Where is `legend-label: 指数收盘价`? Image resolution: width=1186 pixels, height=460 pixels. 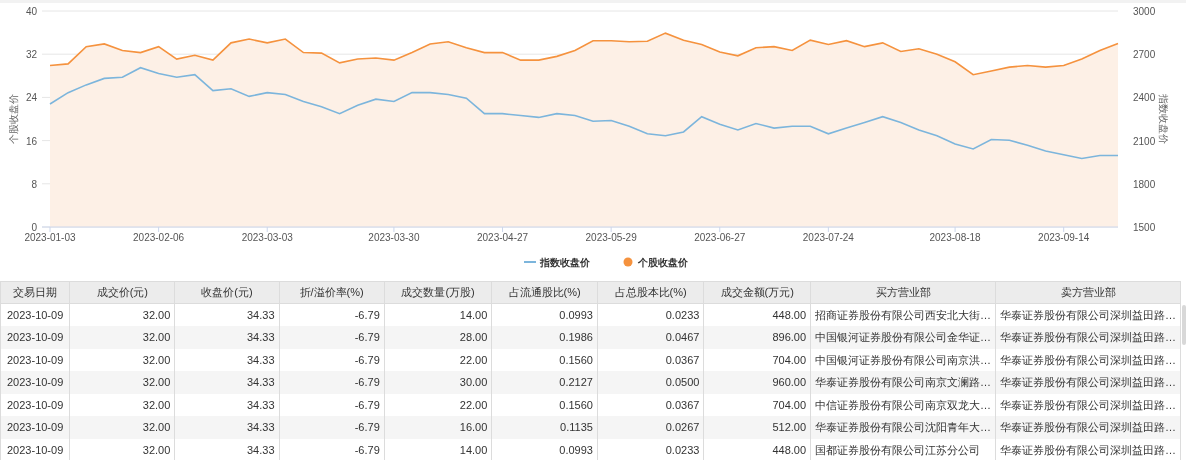 legend-label: 指数收盘价 is located at coordinates (565, 262).